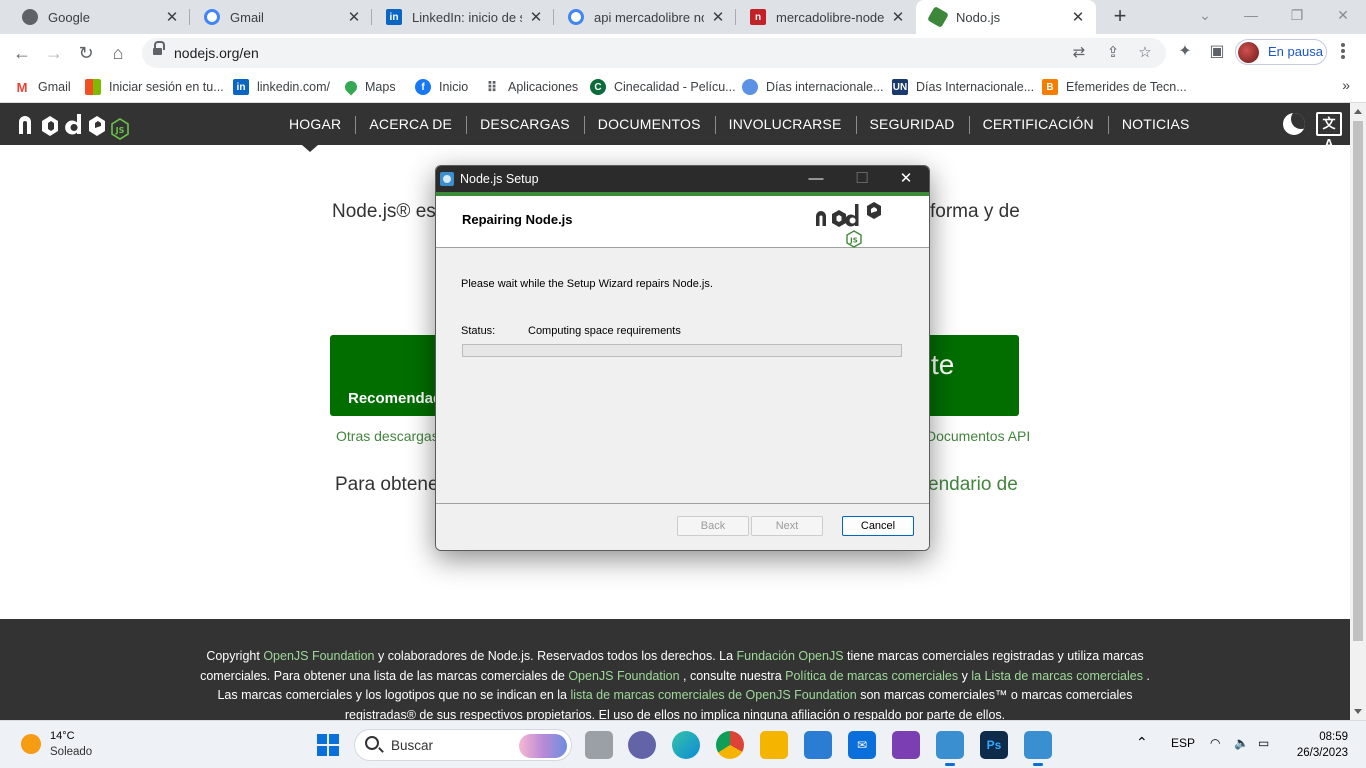  I want to click on nav-documentos: DOCUMENTOS, so click(649, 125).